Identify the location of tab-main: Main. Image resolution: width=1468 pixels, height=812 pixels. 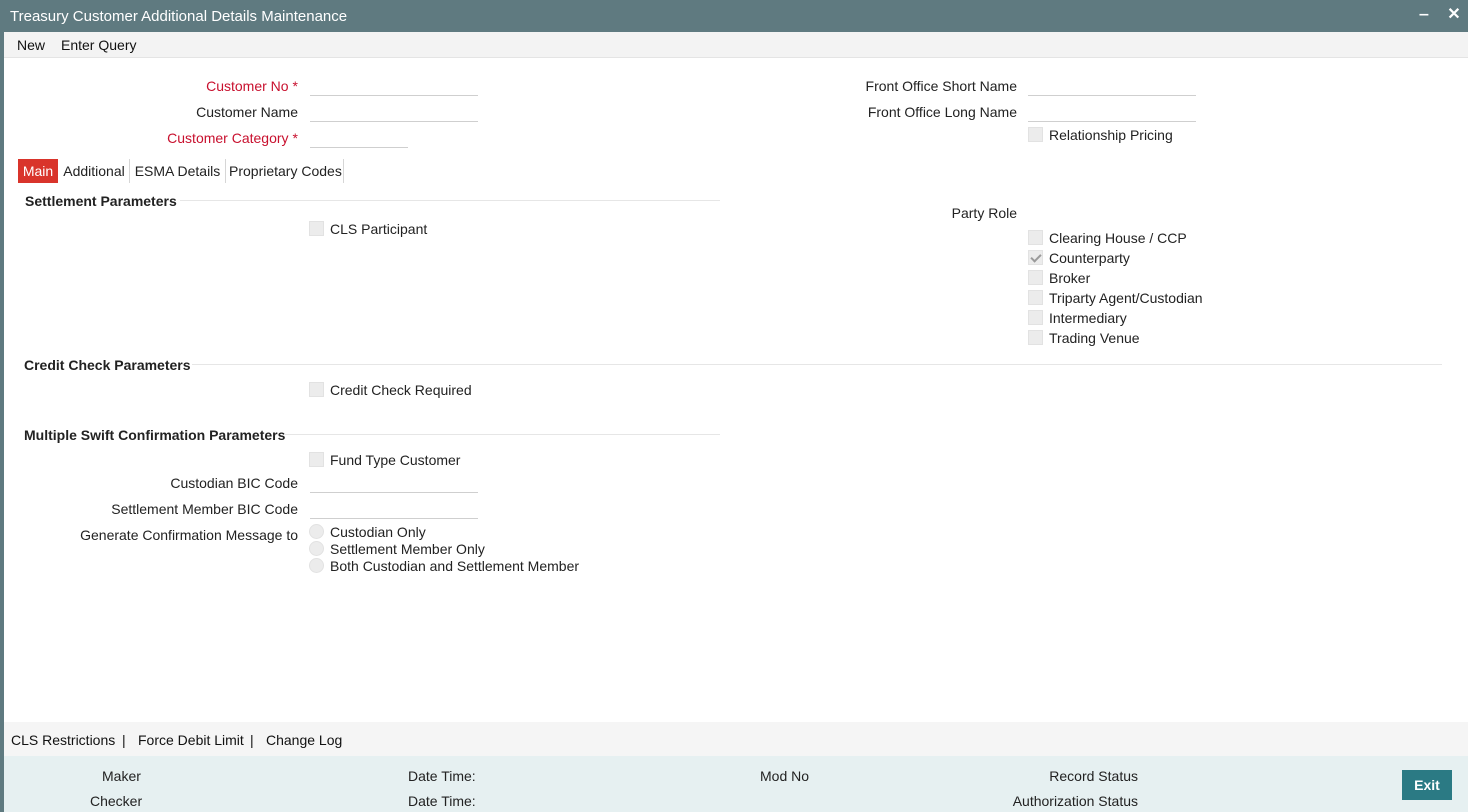
(38, 171).